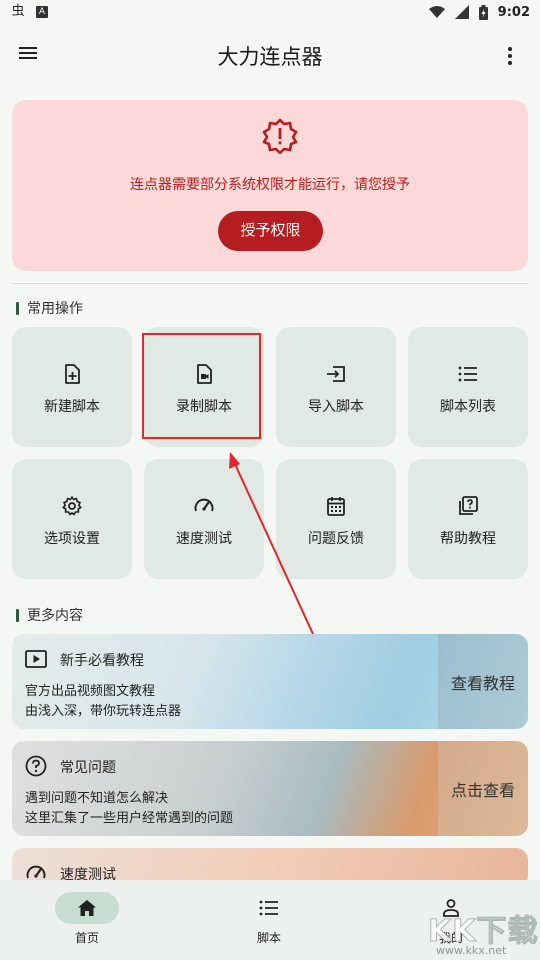  Describe the element at coordinates (88, 768) in the screenshot. I see `banner-title: 常见问题` at that location.